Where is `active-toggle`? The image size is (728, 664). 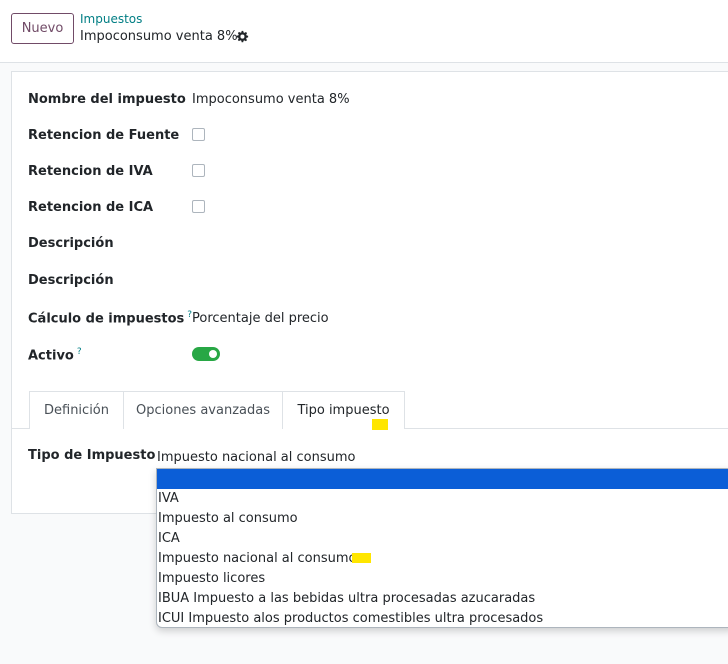 active-toggle is located at coordinates (206, 354).